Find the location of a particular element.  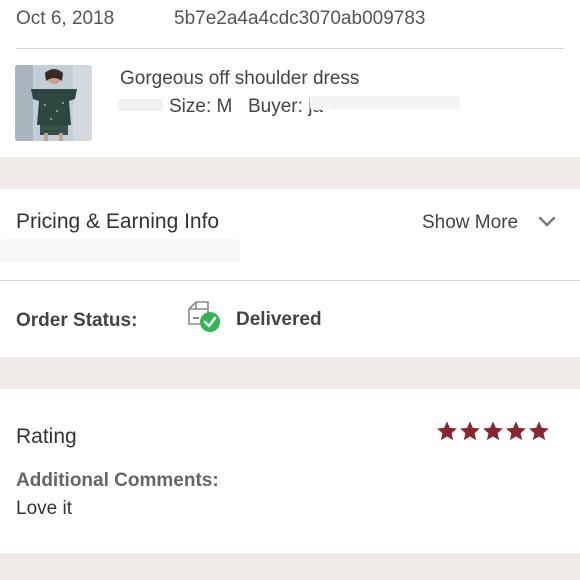

order-date: Oct 6, 2018 is located at coordinates (65, 18).